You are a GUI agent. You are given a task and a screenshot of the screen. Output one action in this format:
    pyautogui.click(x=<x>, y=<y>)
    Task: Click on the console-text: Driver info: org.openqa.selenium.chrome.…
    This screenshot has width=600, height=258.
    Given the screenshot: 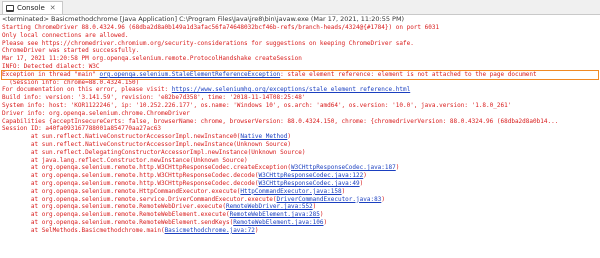 What is the action you would take?
    pyautogui.click(x=96, y=113)
    